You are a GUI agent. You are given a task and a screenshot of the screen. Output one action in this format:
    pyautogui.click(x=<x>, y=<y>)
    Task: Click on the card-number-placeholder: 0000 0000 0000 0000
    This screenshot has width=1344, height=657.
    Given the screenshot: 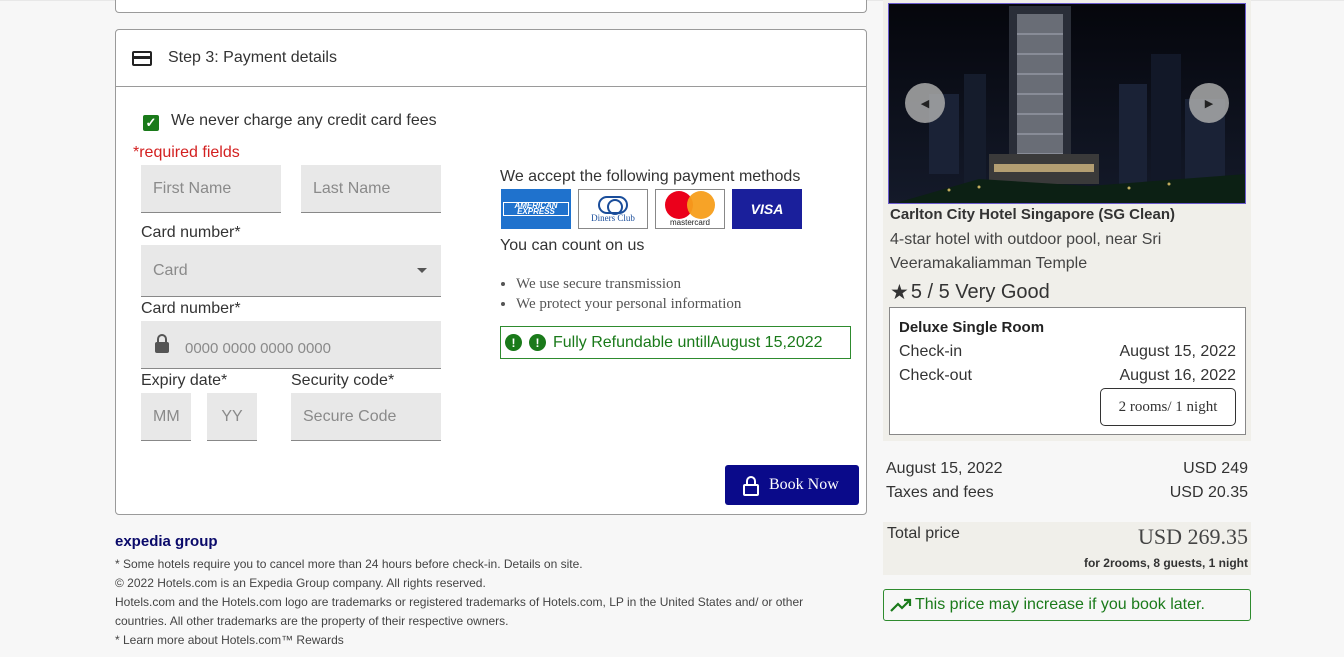 What is the action you would take?
    pyautogui.click(x=258, y=348)
    